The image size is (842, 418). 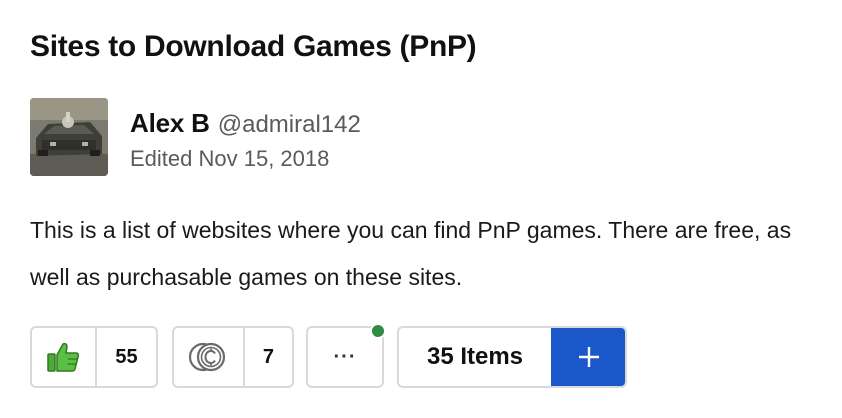 I want to click on thumbs-up-icon, so click(x=63, y=357).